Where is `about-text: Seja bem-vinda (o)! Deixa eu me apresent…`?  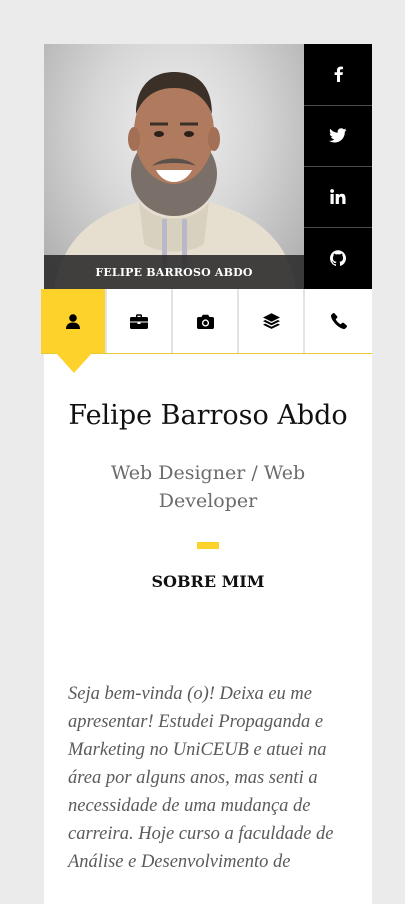 about-text: Seja bem-vinda (o)! Deixa eu me apresent… is located at coordinates (201, 778).